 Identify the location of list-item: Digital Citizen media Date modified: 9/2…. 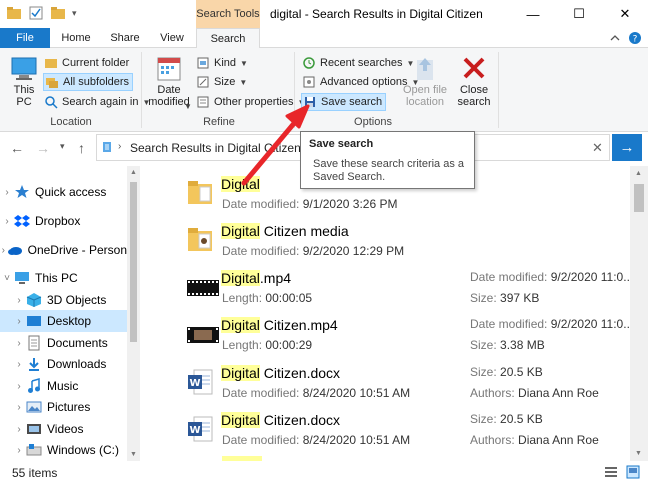
(385, 241).